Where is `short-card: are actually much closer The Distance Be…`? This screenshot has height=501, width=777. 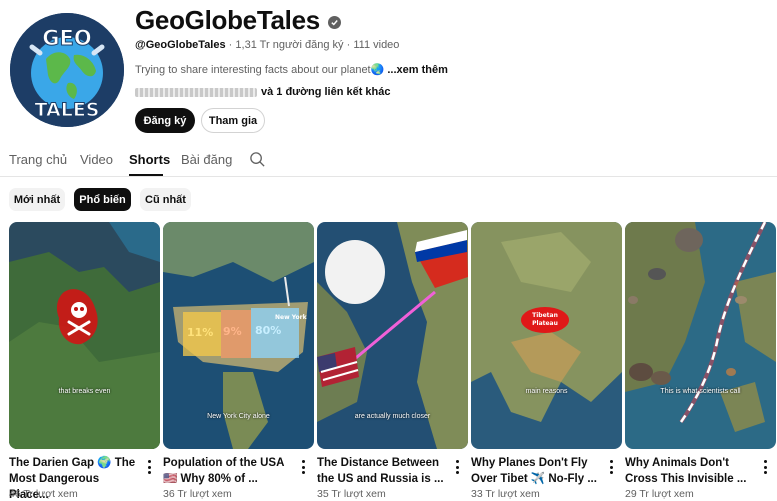 short-card: are actually much closer The Distance Be… is located at coordinates (392, 361).